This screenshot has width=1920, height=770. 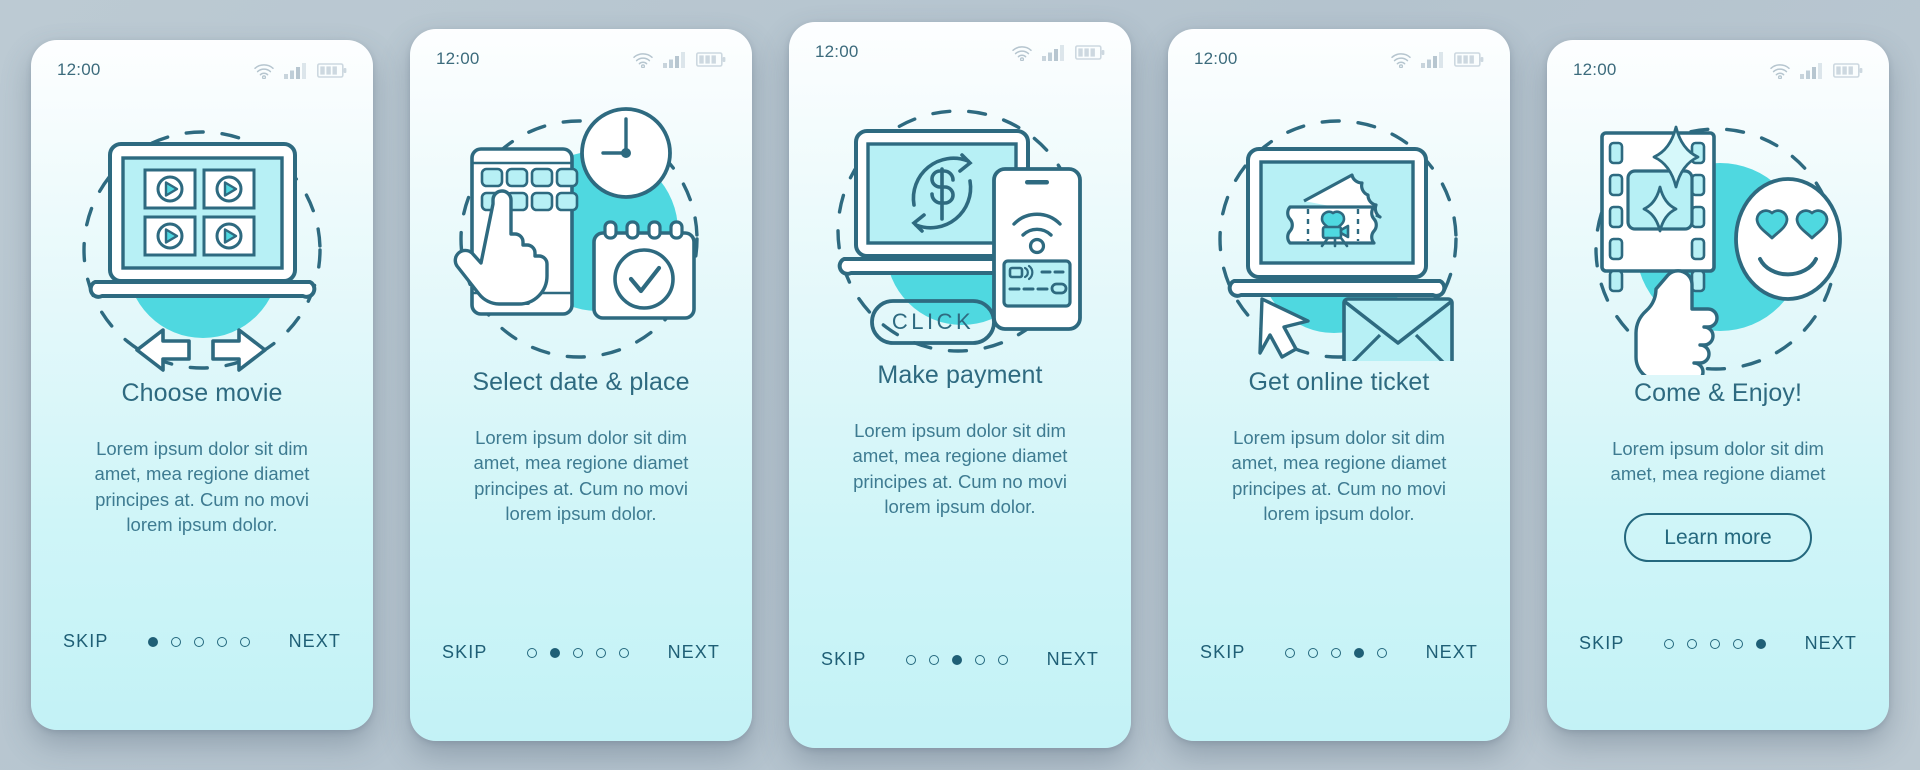 I want to click on page-title: Get online ticket, so click(x=1339, y=382).